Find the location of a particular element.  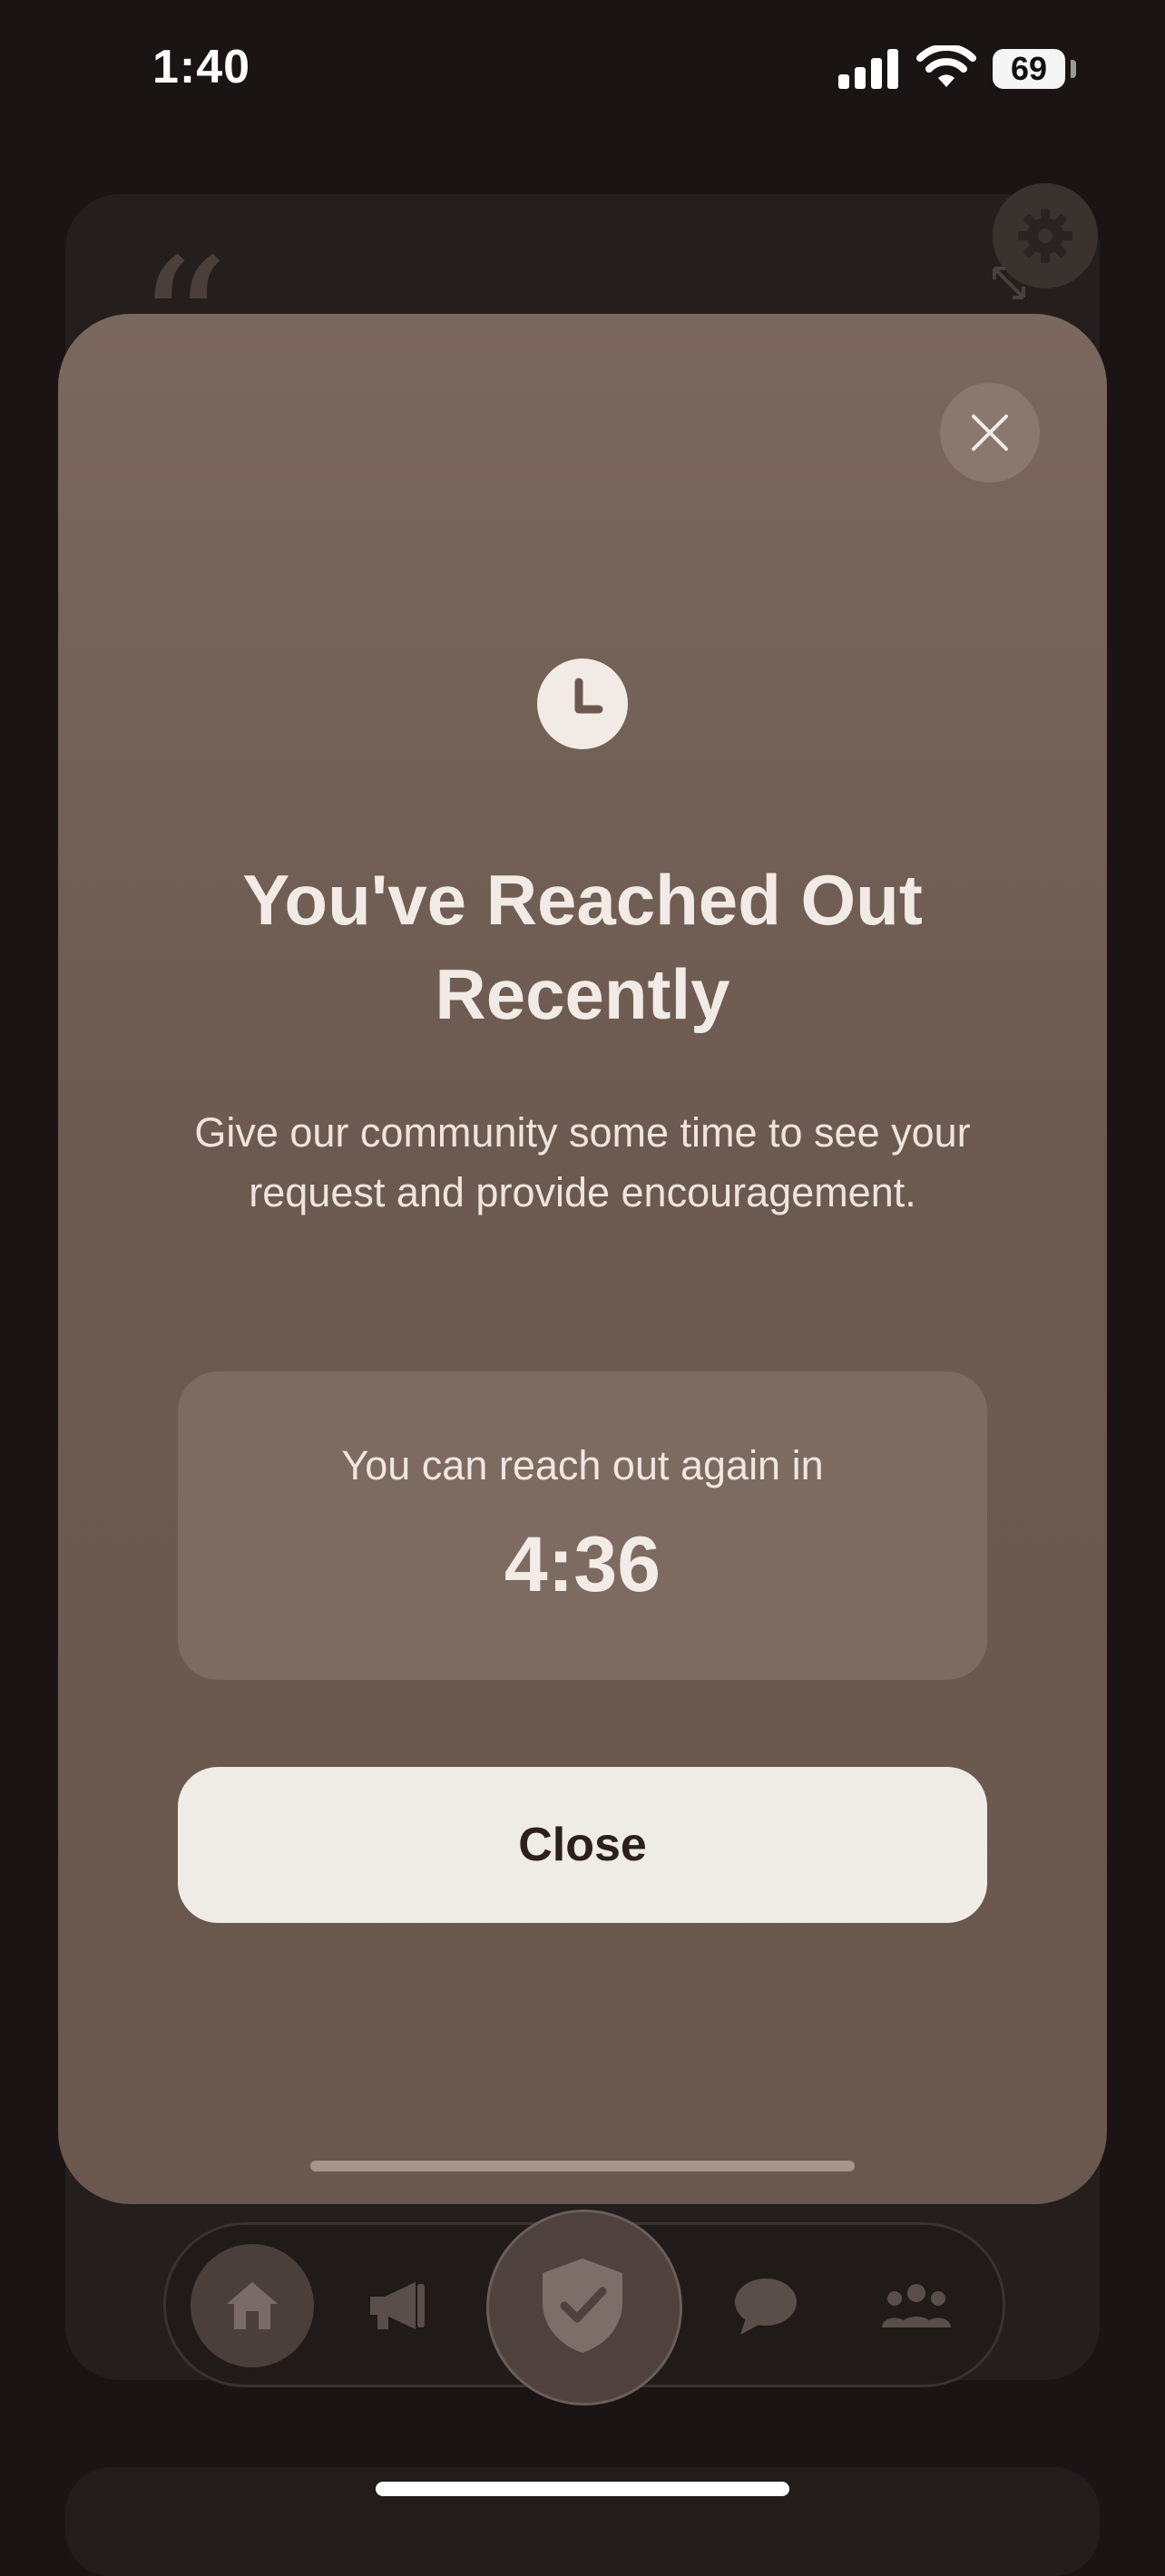

battery-tip is located at coordinates (1073, 69).